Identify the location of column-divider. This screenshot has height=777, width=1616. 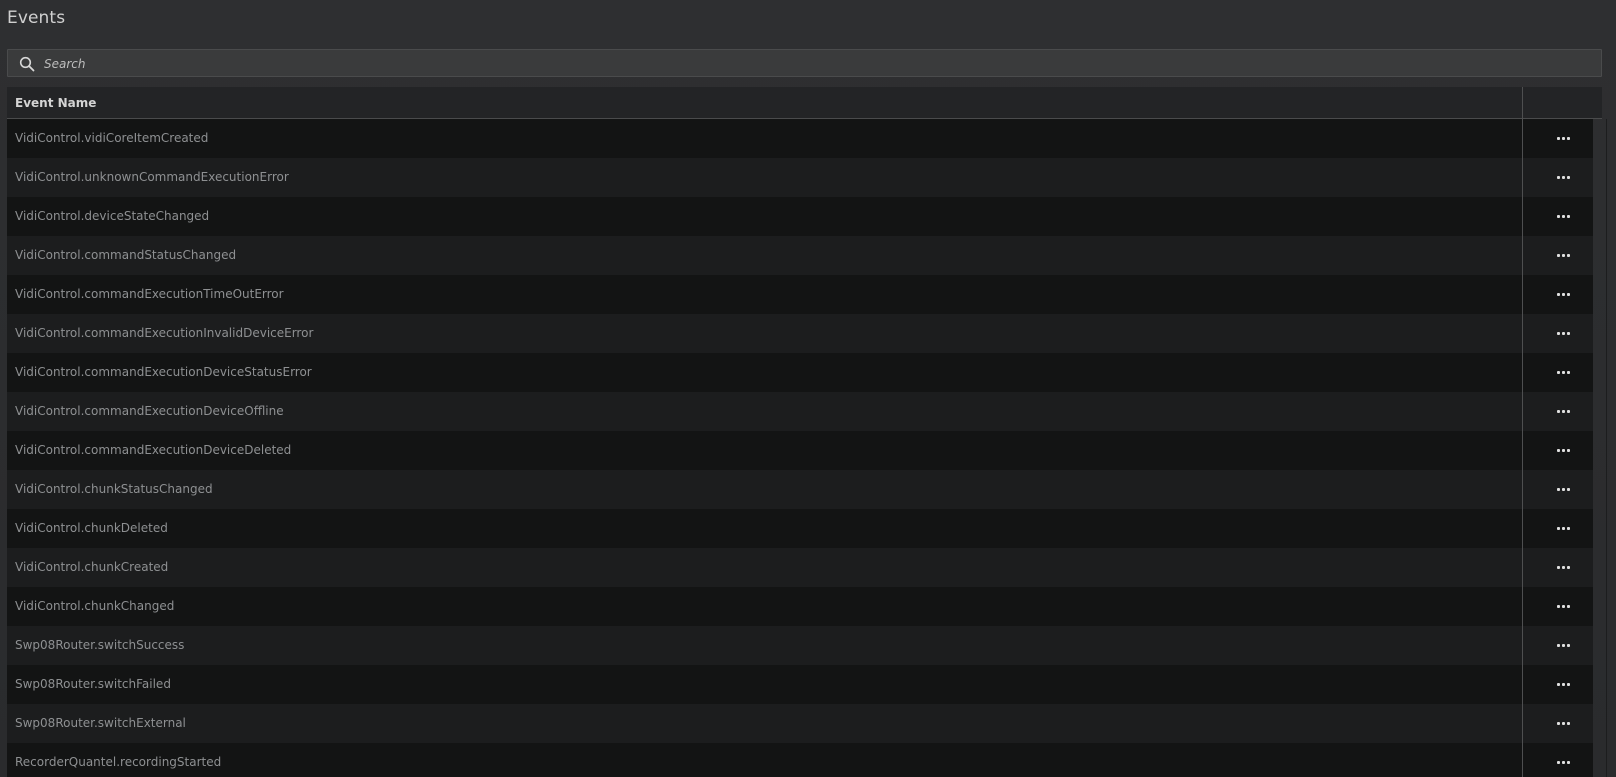
(1522, 432).